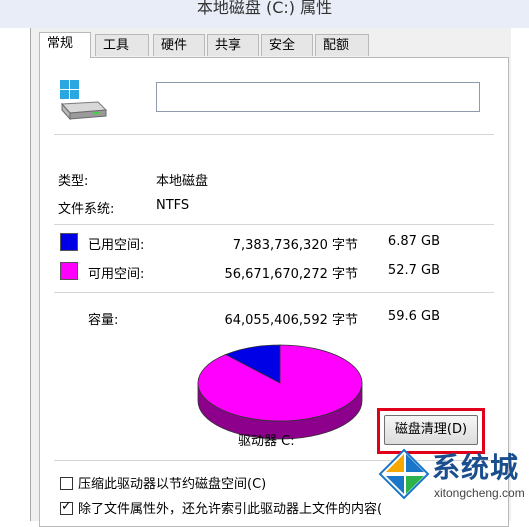 This screenshot has width=529, height=527. What do you see at coordinates (173, 205) in the screenshot?
I see `filesystem-value: NTFS` at bounding box center [173, 205].